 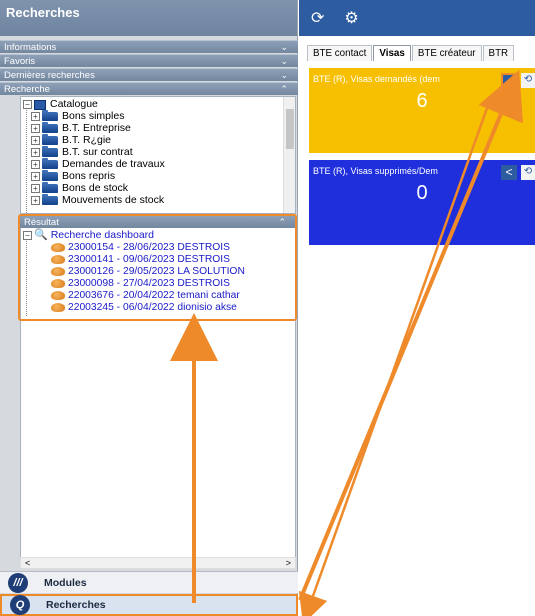 I want to click on refresh-icon: ⟳, so click(x=317, y=18).